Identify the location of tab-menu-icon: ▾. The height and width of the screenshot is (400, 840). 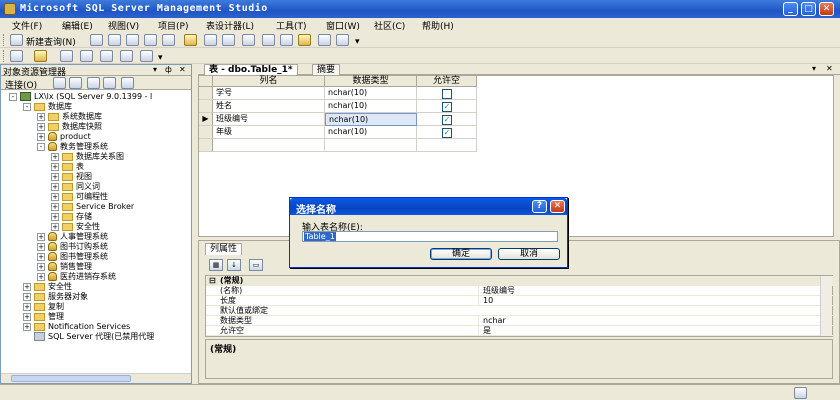
(814, 68).